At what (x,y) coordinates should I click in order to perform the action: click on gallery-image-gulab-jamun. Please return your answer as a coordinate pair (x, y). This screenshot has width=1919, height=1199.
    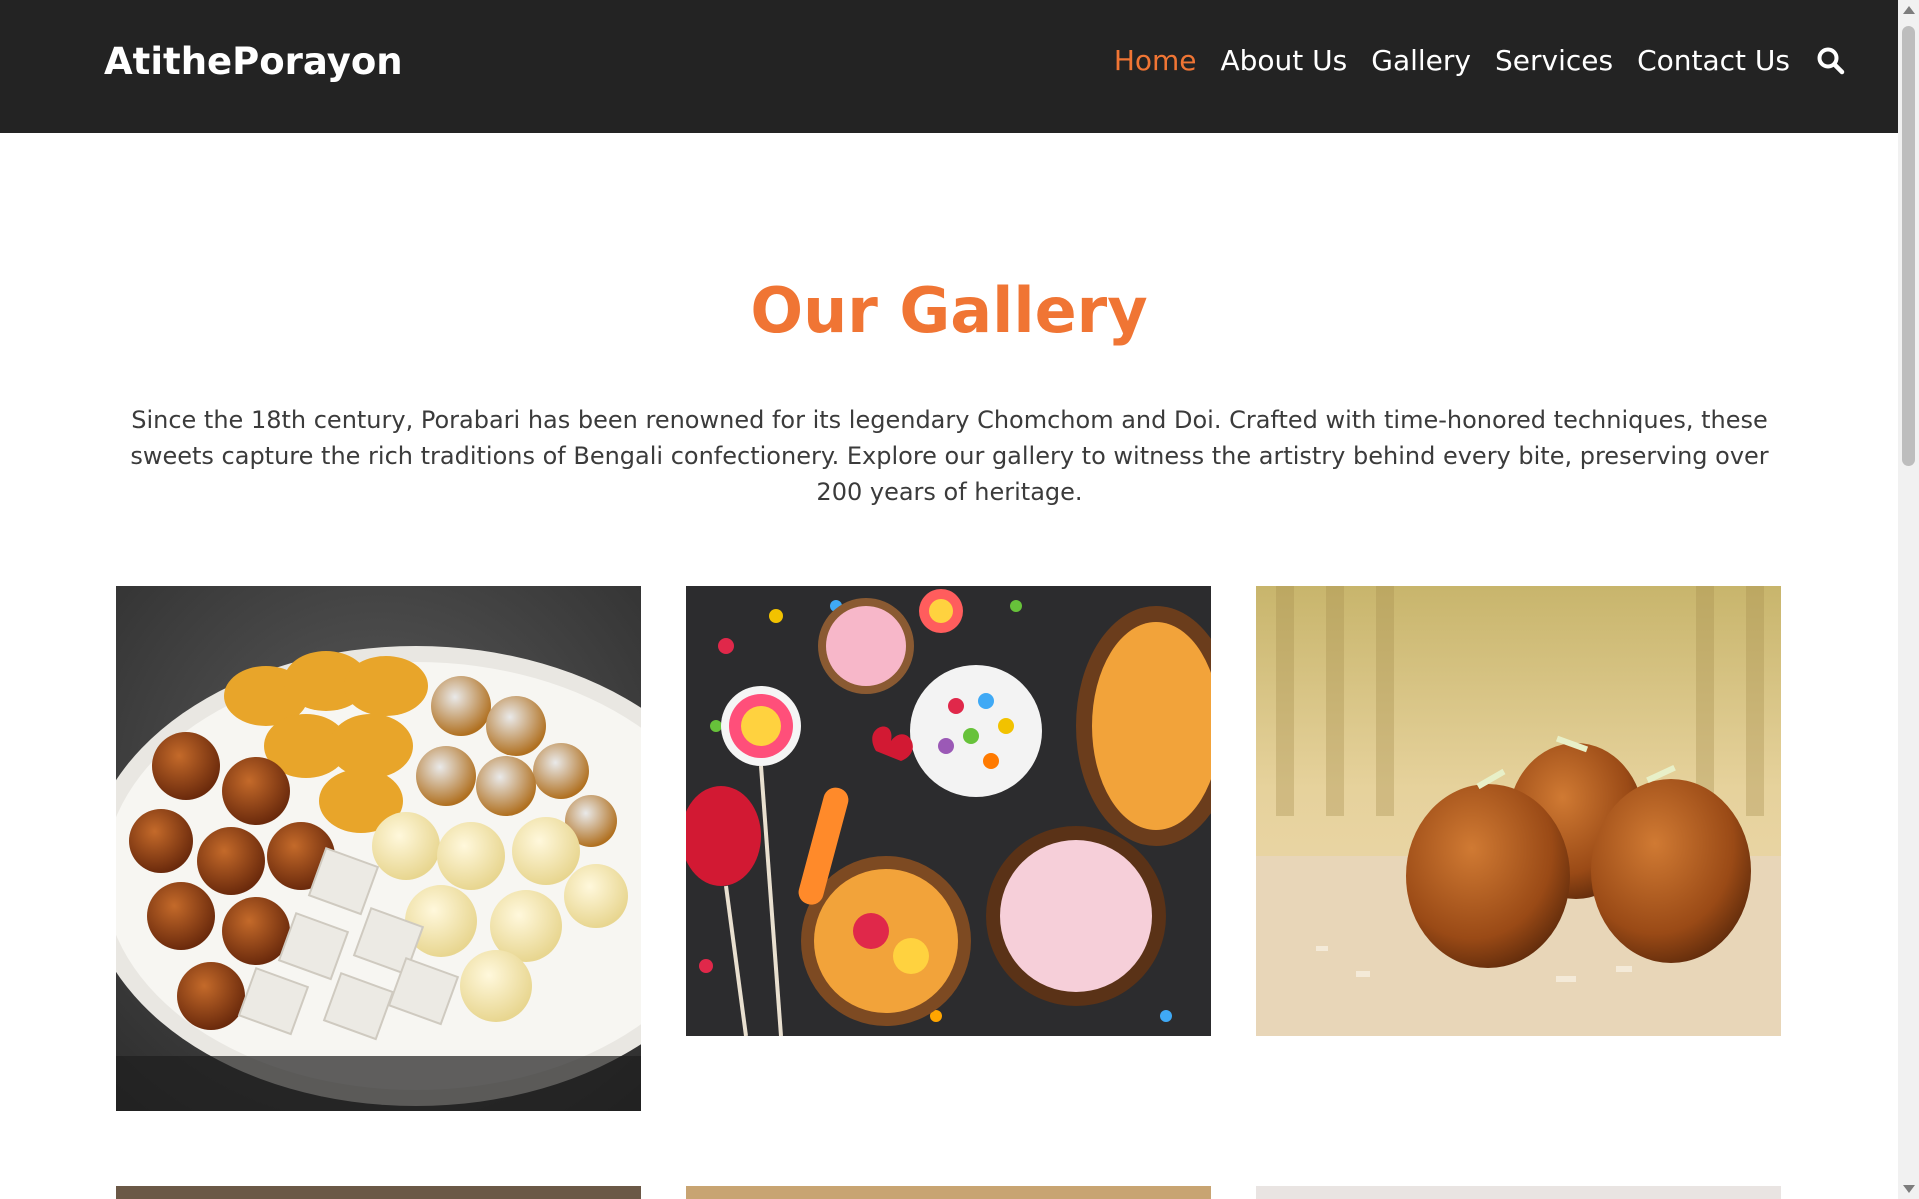
    Looking at the image, I should click on (1518, 811).